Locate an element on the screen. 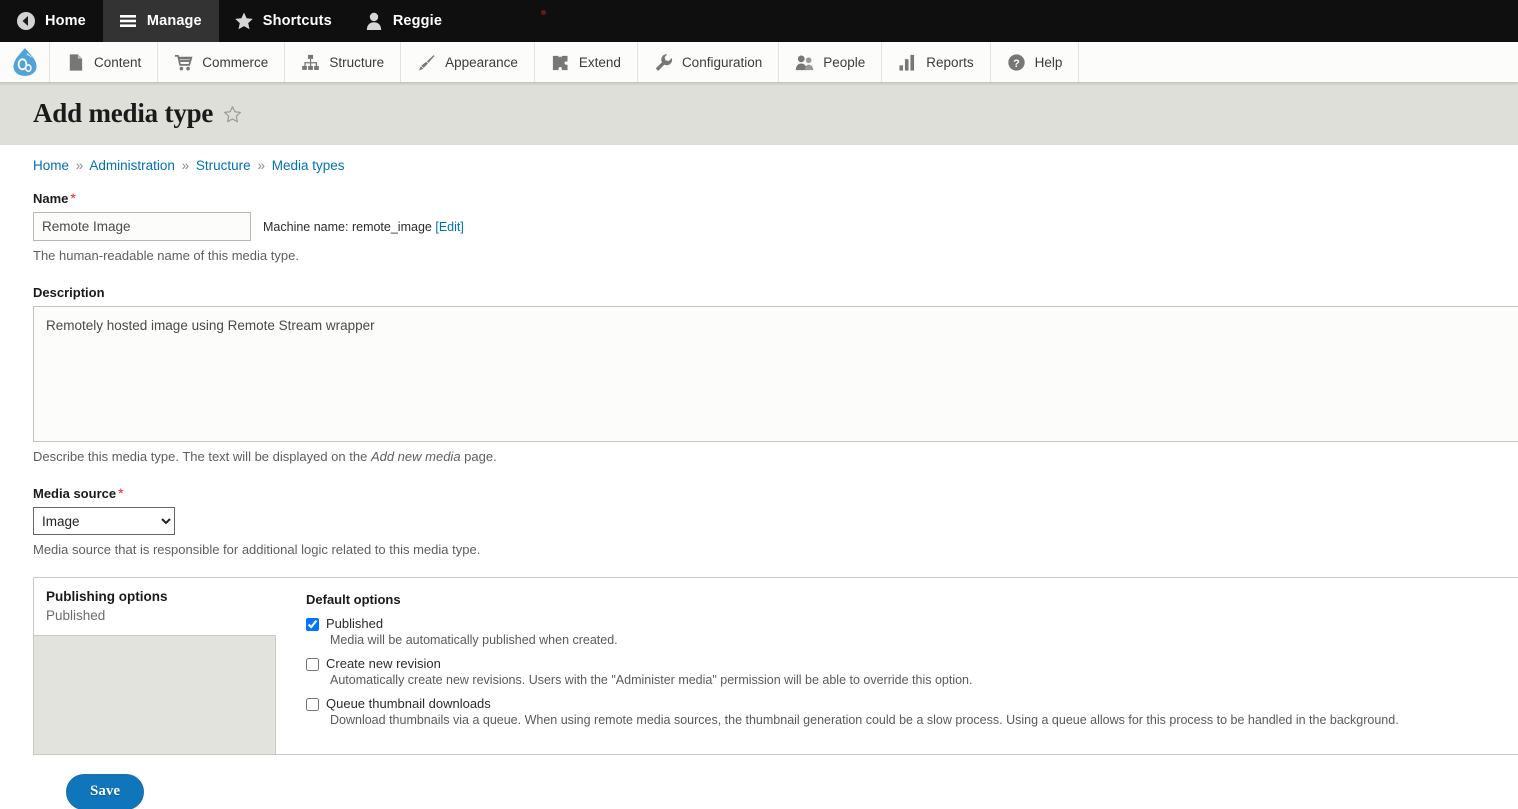  hamburger-icon is located at coordinates (128, 21).